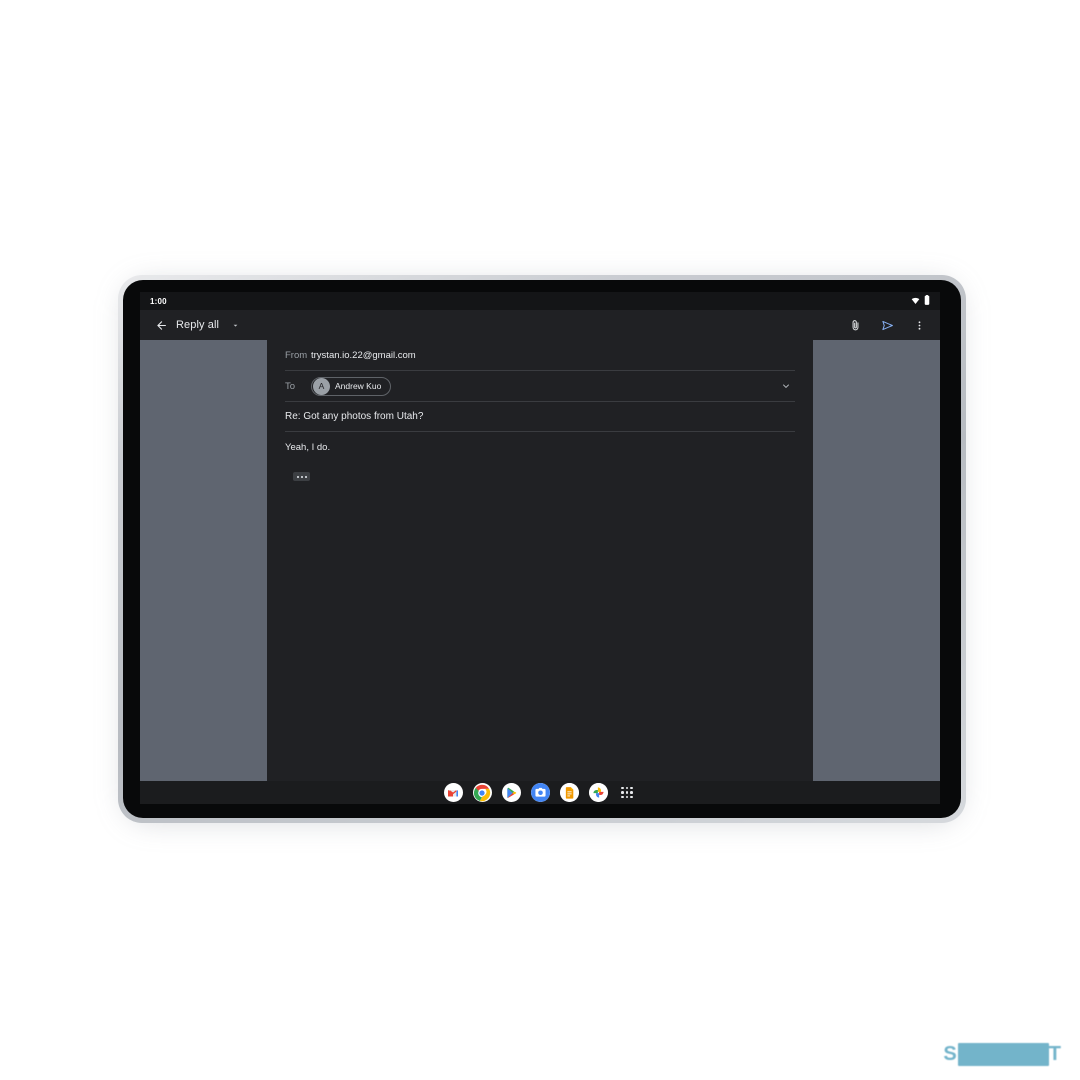 This screenshot has height=1080, width=1080. What do you see at coordinates (158, 301) in the screenshot?
I see `status-clock: 1:00` at bounding box center [158, 301].